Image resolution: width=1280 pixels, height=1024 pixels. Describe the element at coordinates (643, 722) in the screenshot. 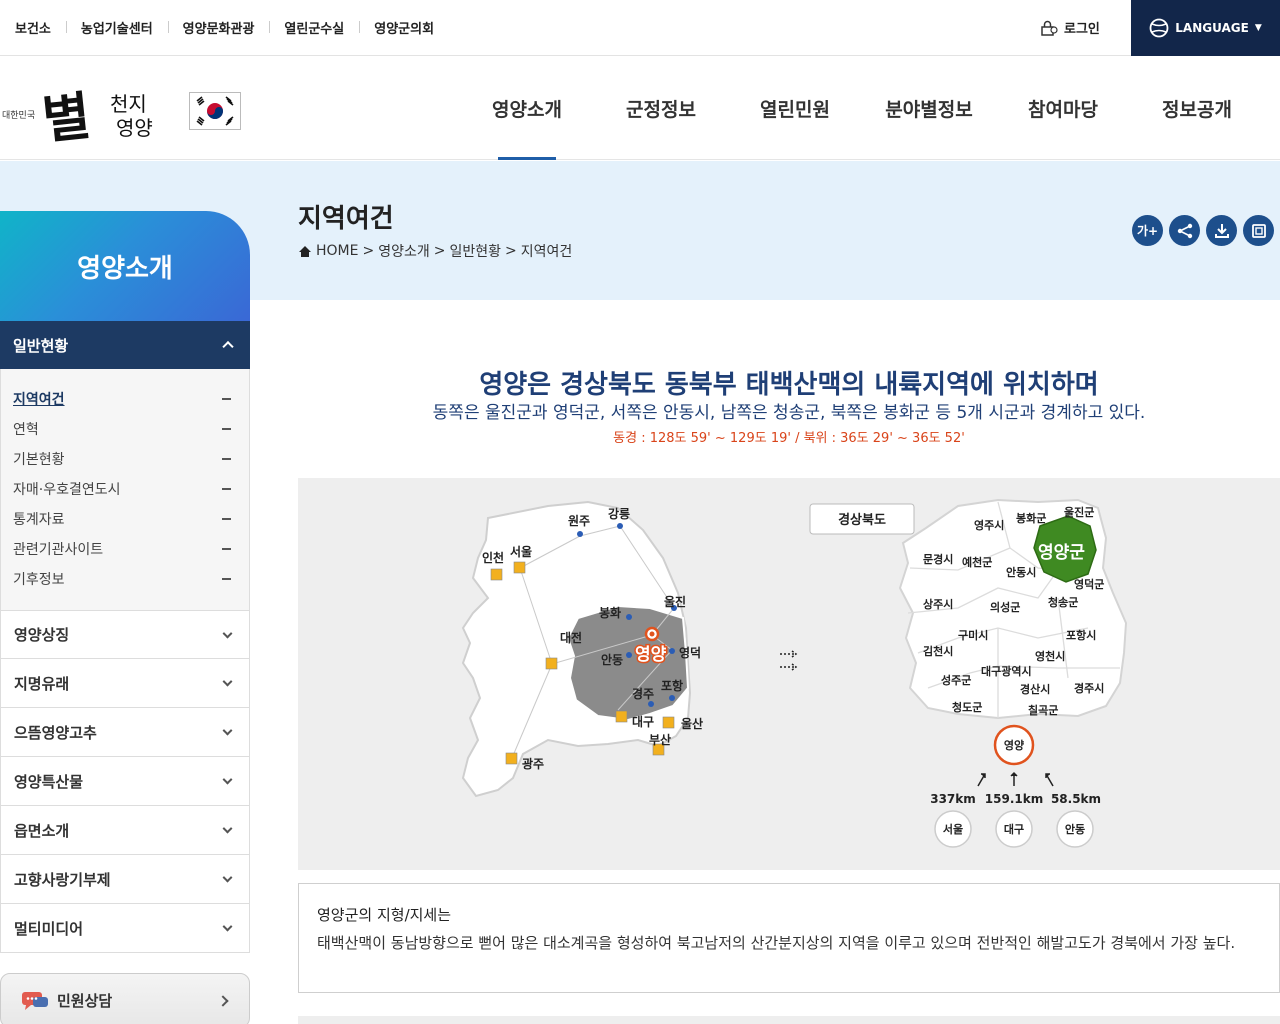

I see `map-label-daegu: 대구` at that location.